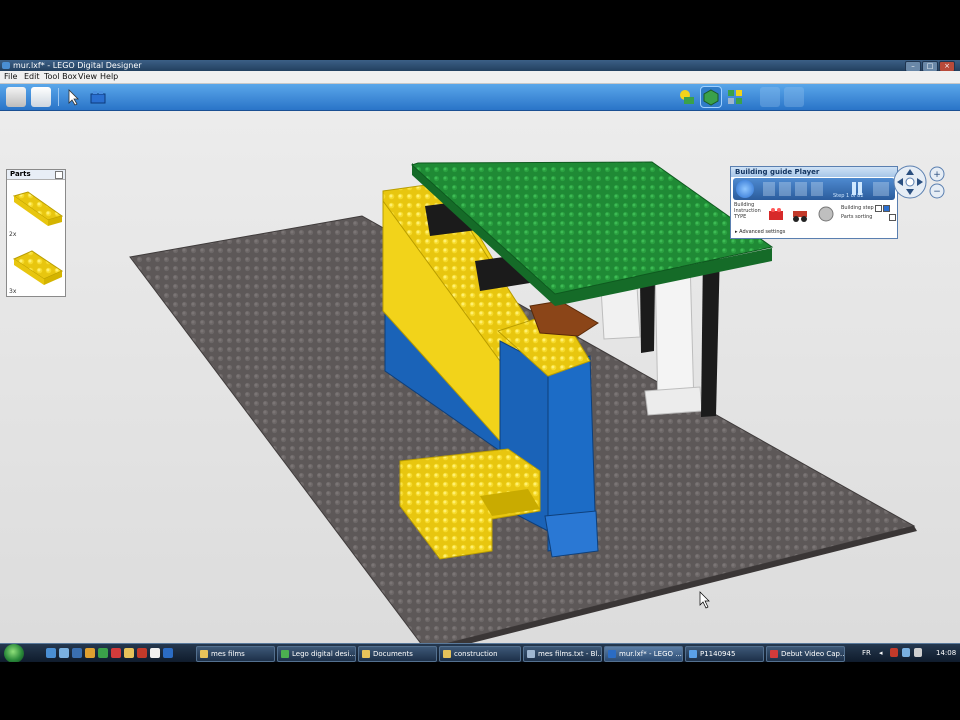  I want to click on start-button, so click(14, 653).